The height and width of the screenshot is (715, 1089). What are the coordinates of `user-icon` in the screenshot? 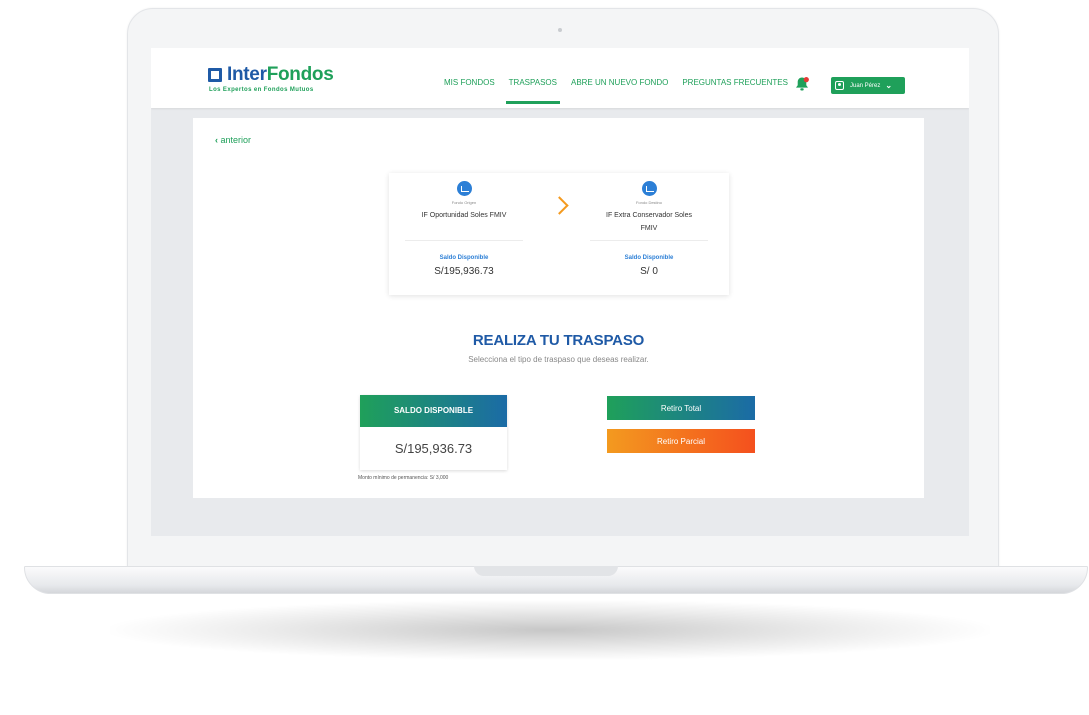 It's located at (839, 85).